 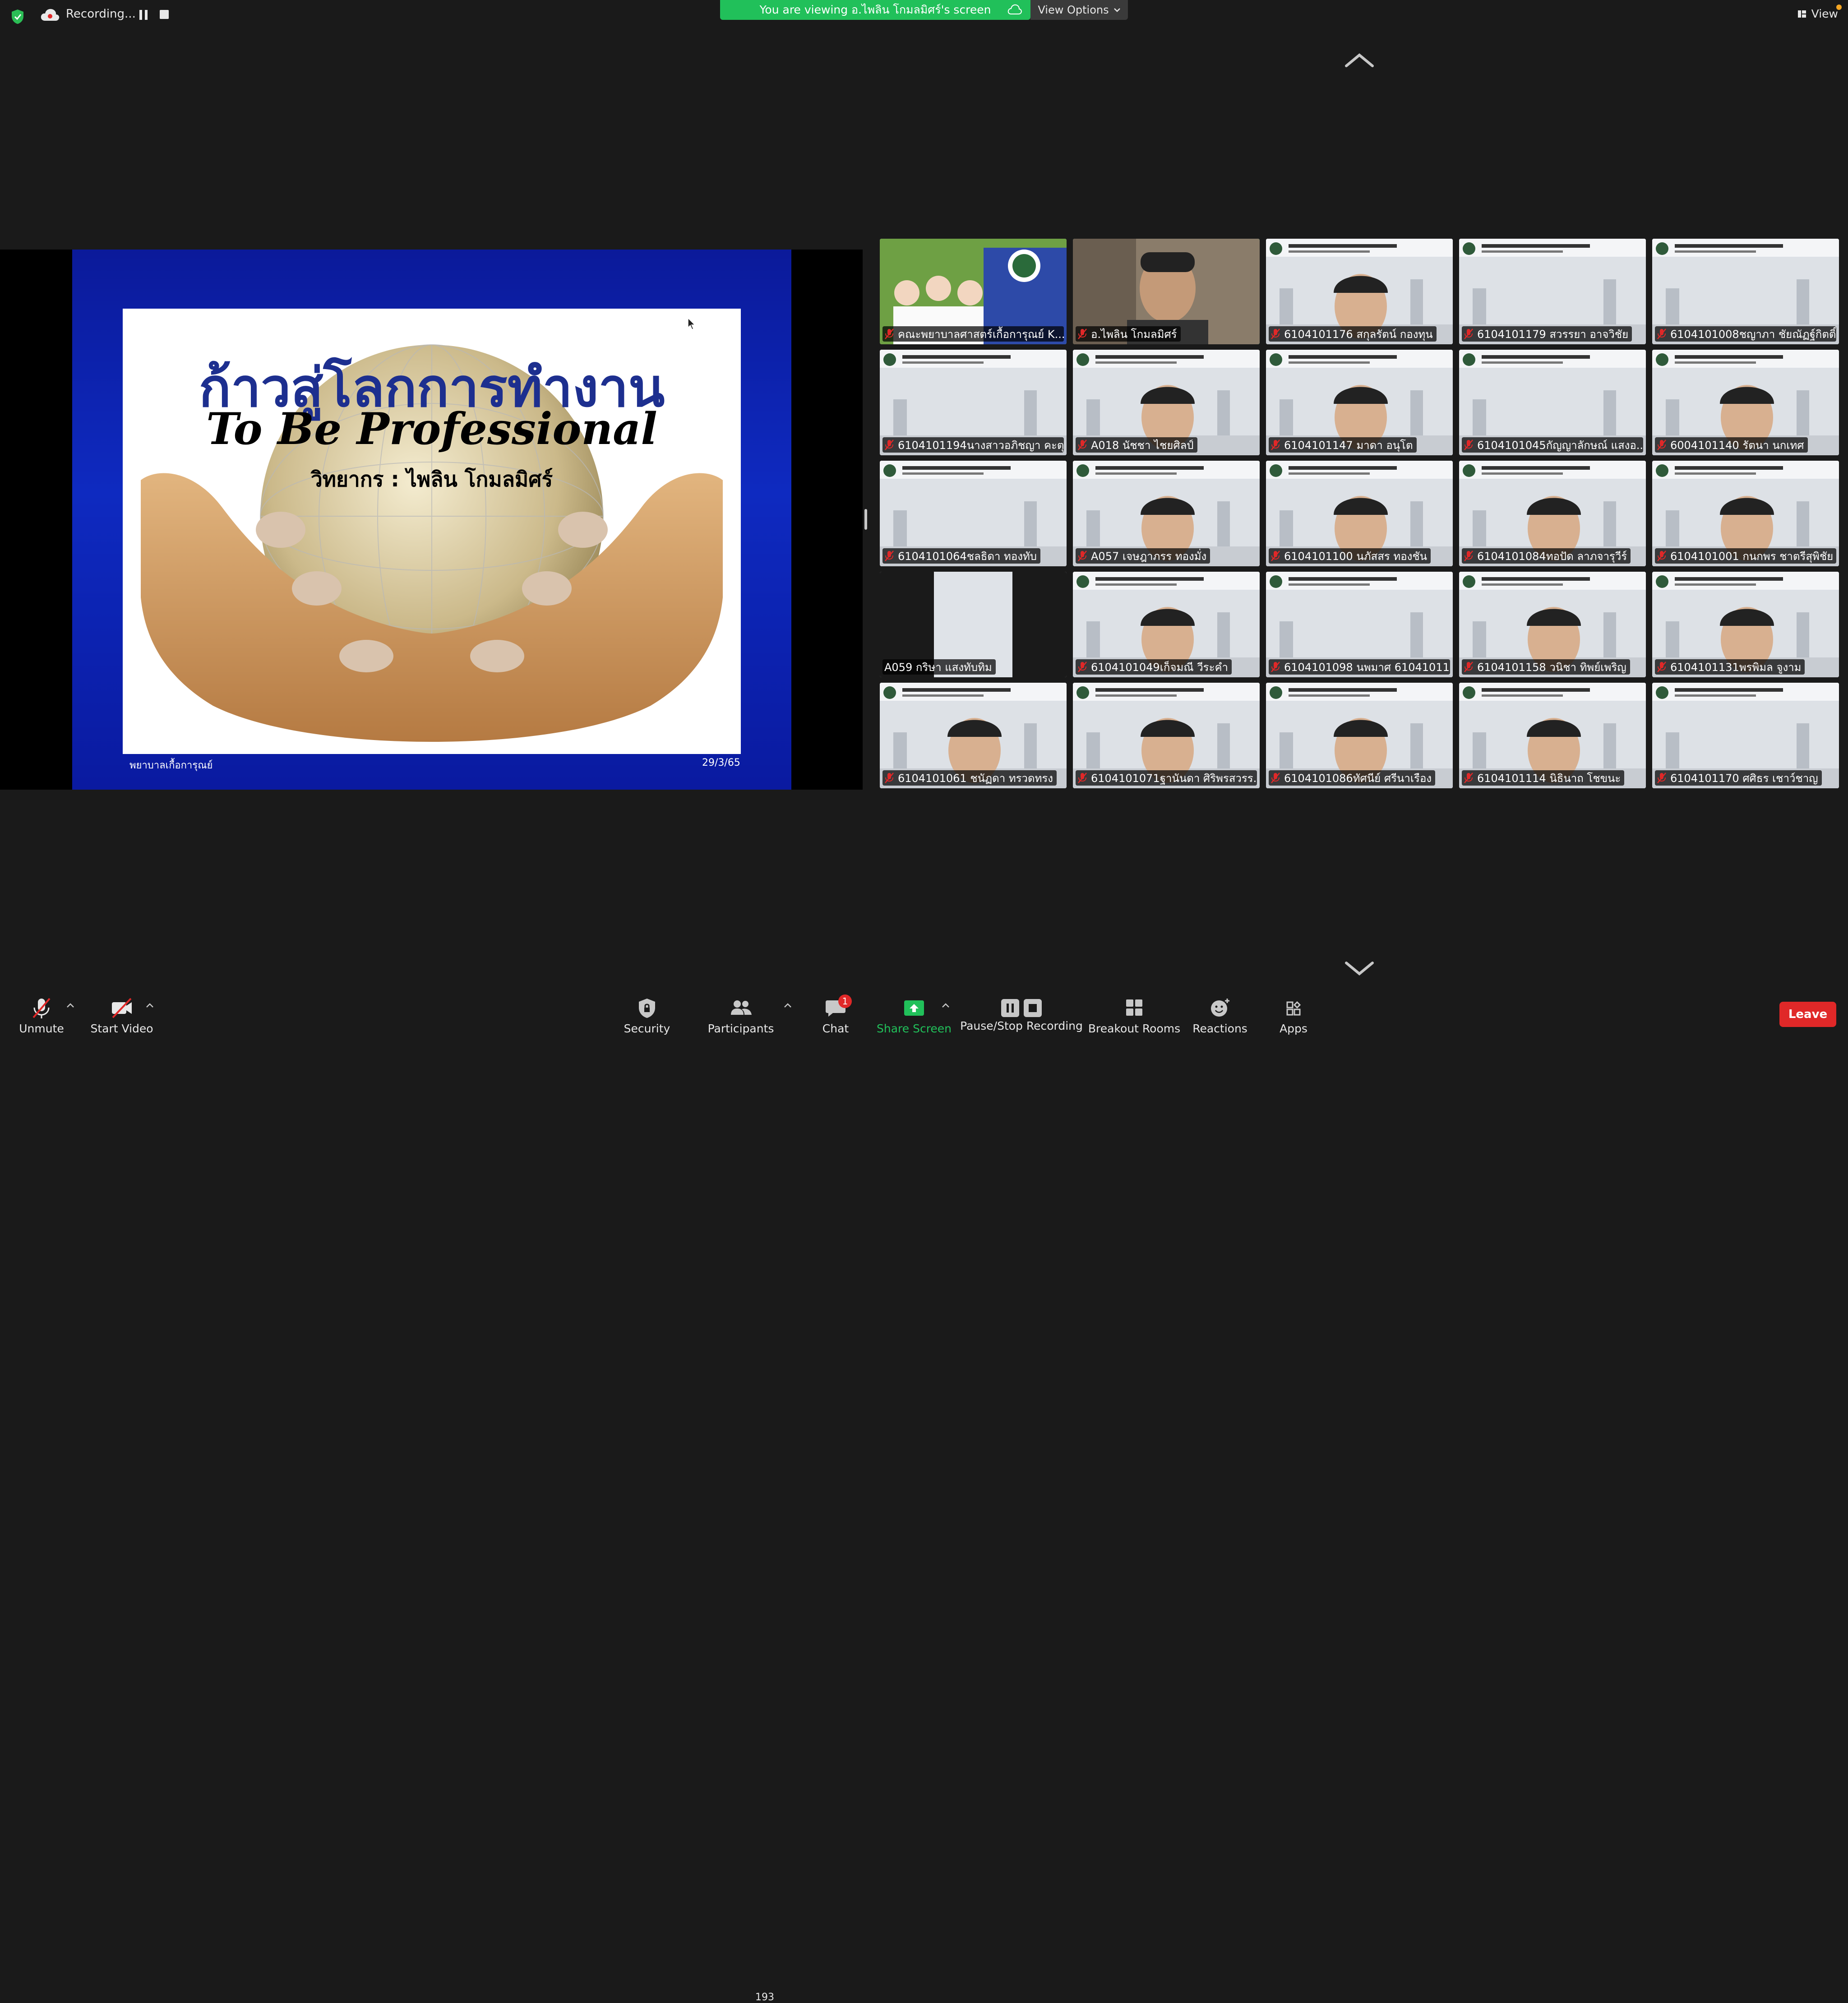 What do you see at coordinates (1552, 514) in the screenshot?
I see `participant-tile: 6104101084ทอปัด ลาภจารุวีร์` at bounding box center [1552, 514].